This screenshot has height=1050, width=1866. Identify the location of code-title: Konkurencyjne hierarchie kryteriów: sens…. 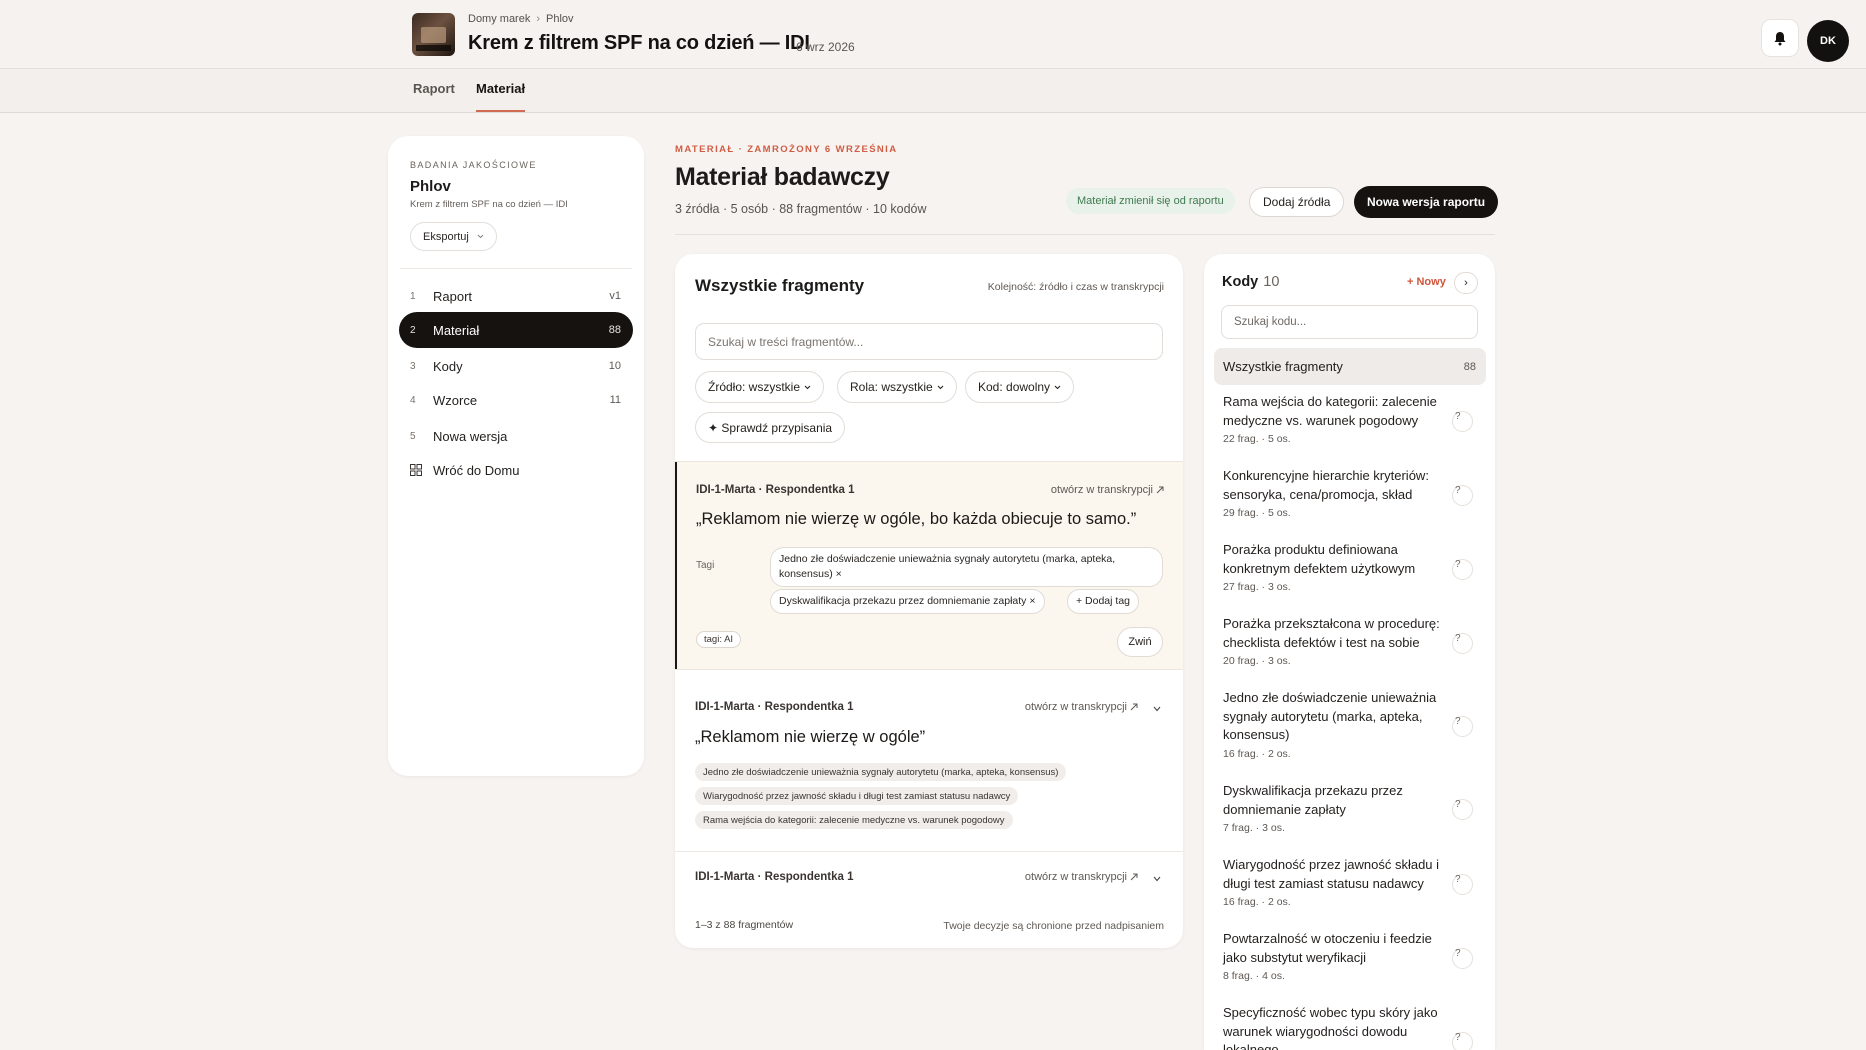
(1326, 485).